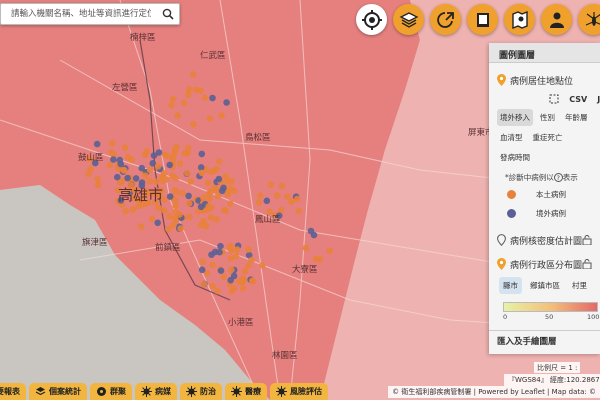  I want to click on csv-download-button: CSV, so click(578, 99).